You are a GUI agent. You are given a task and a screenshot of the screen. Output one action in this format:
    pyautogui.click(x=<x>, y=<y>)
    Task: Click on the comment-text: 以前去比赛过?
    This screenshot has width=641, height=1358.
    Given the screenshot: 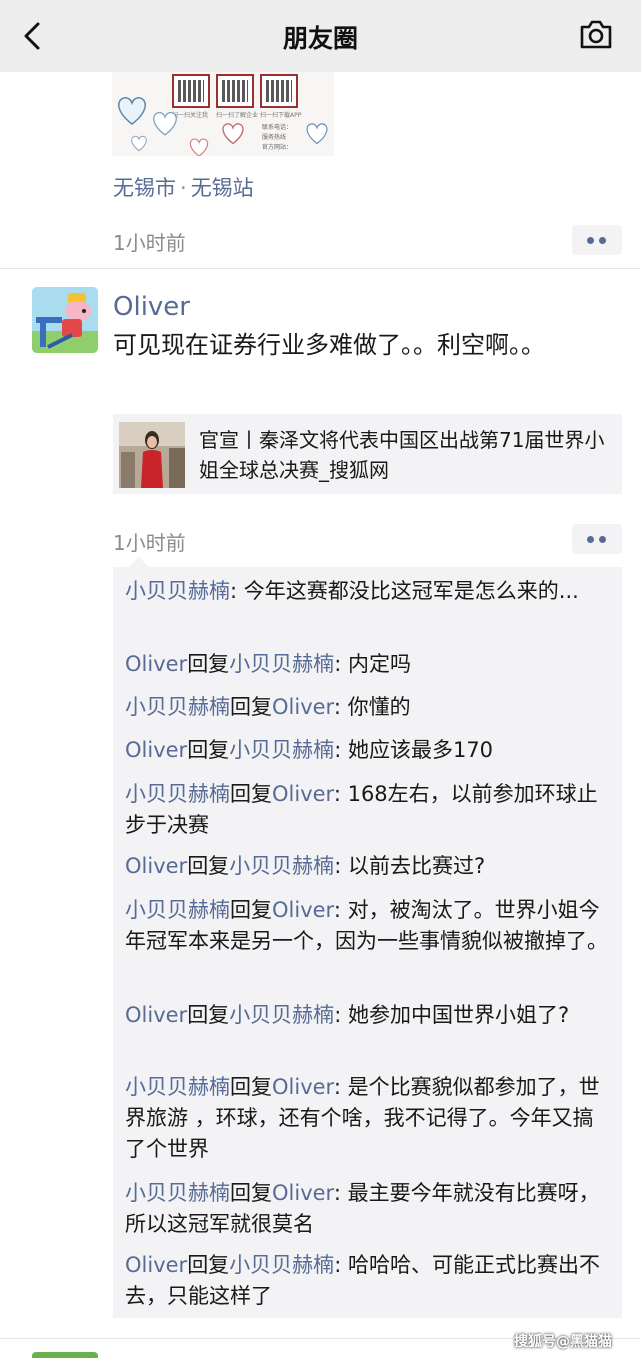 What is the action you would take?
    pyautogui.click(x=416, y=866)
    